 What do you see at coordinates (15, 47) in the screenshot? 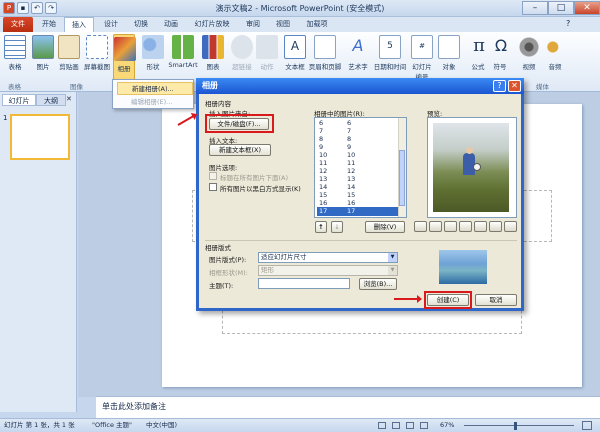
I see `table-icon` at bounding box center [15, 47].